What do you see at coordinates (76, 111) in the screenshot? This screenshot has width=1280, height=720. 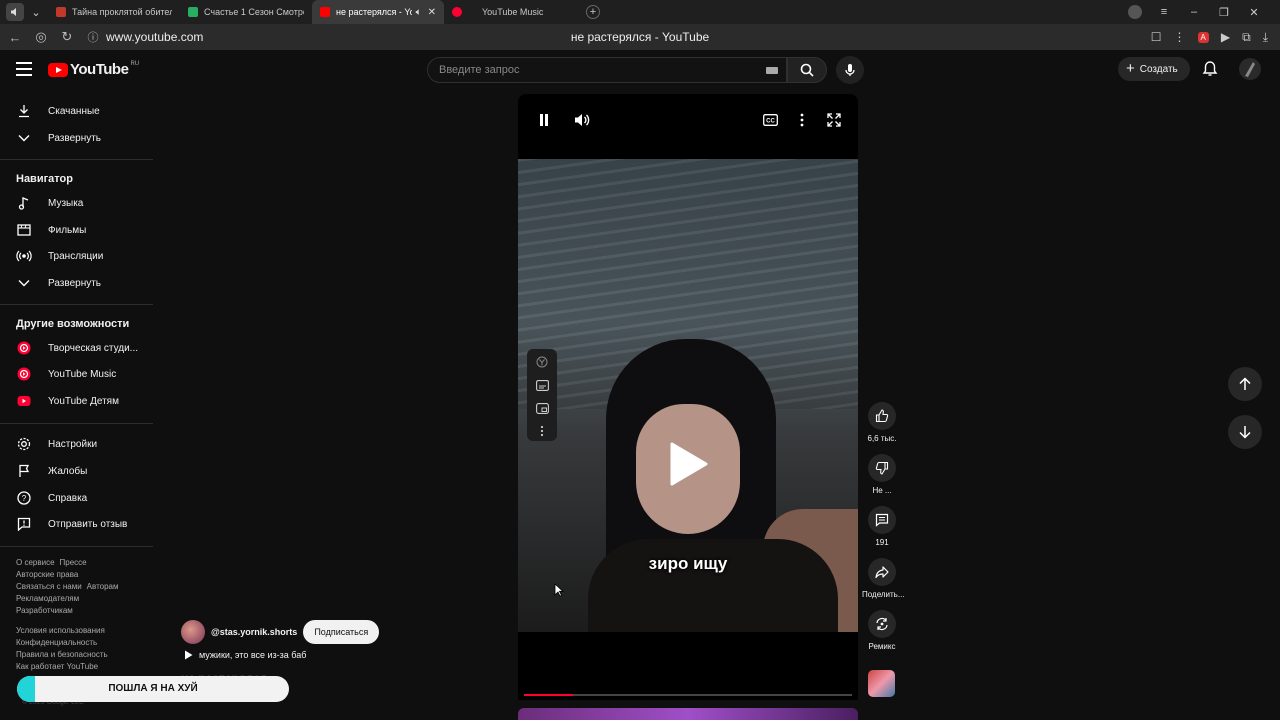 I see `sidebar-item-downloads: Скачанные` at bounding box center [76, 111].